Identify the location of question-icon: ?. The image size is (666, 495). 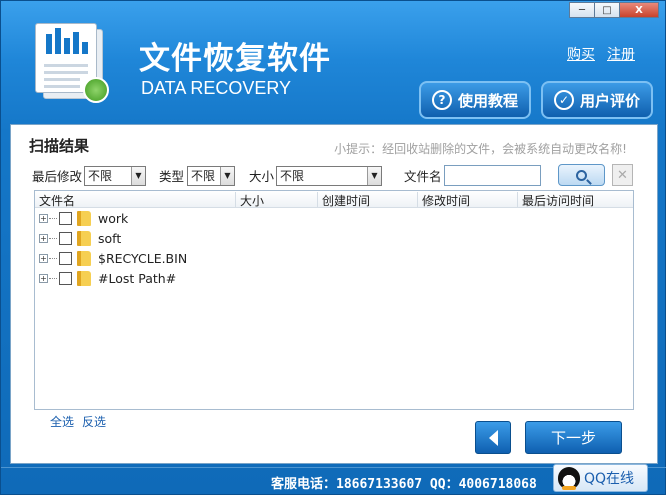
(441, 100).